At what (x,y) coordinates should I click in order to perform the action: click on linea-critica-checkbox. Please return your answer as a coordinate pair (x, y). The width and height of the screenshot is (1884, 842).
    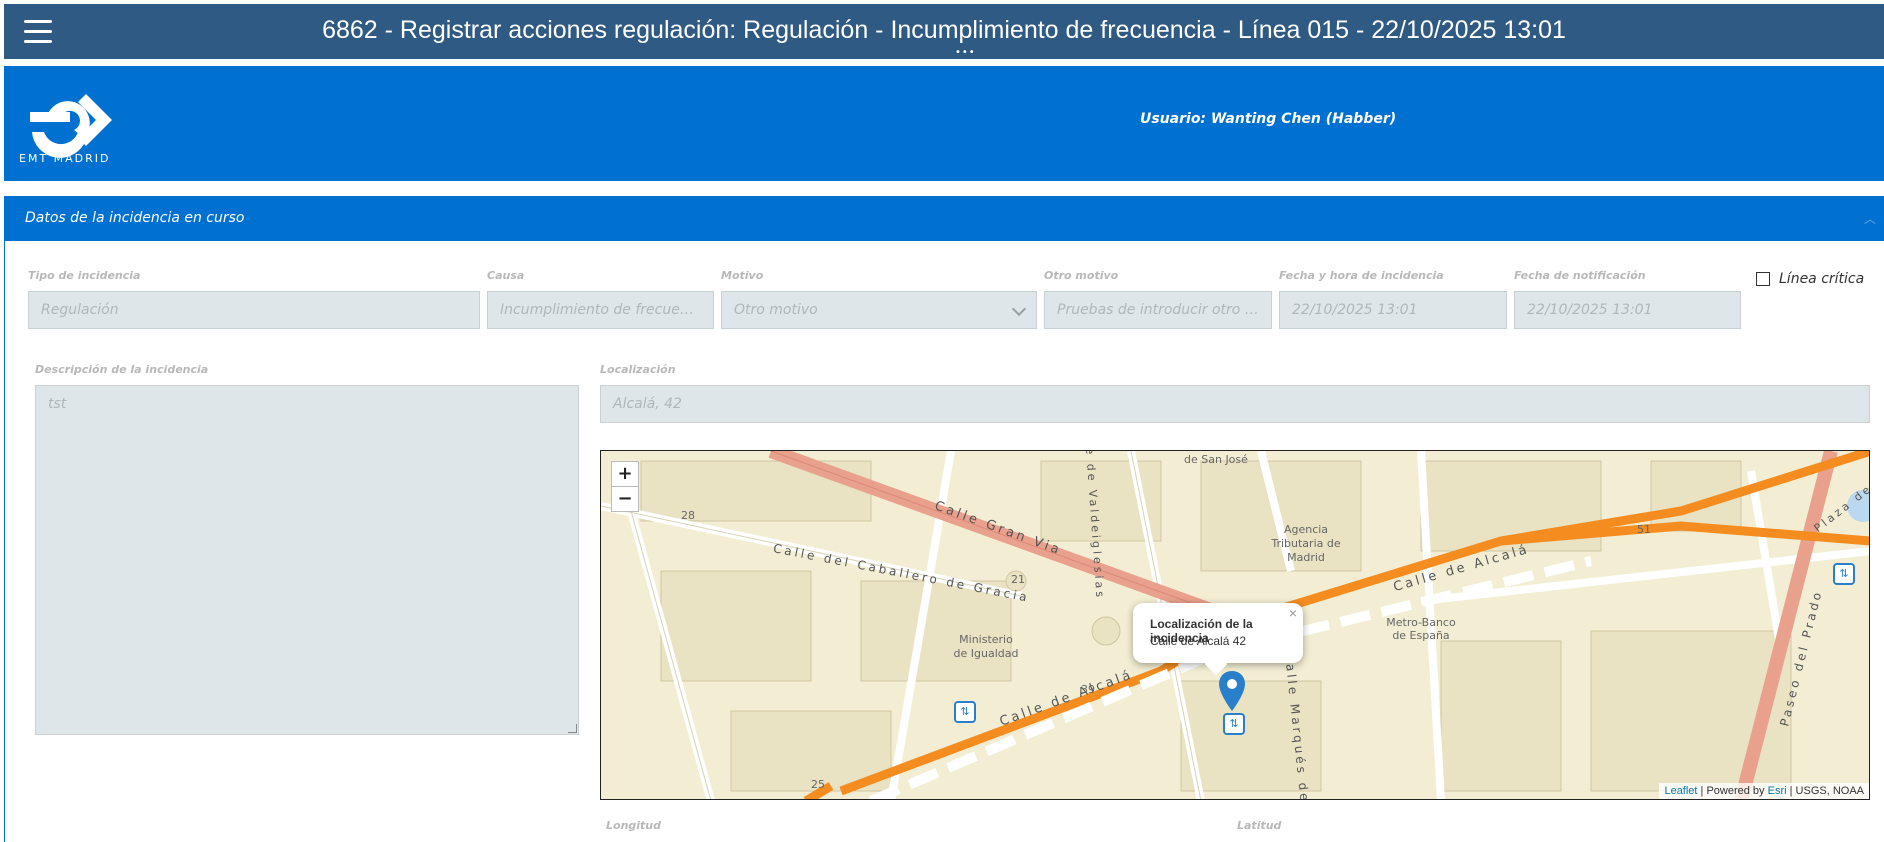
    Looking at the image, I should click on (1763, 279).